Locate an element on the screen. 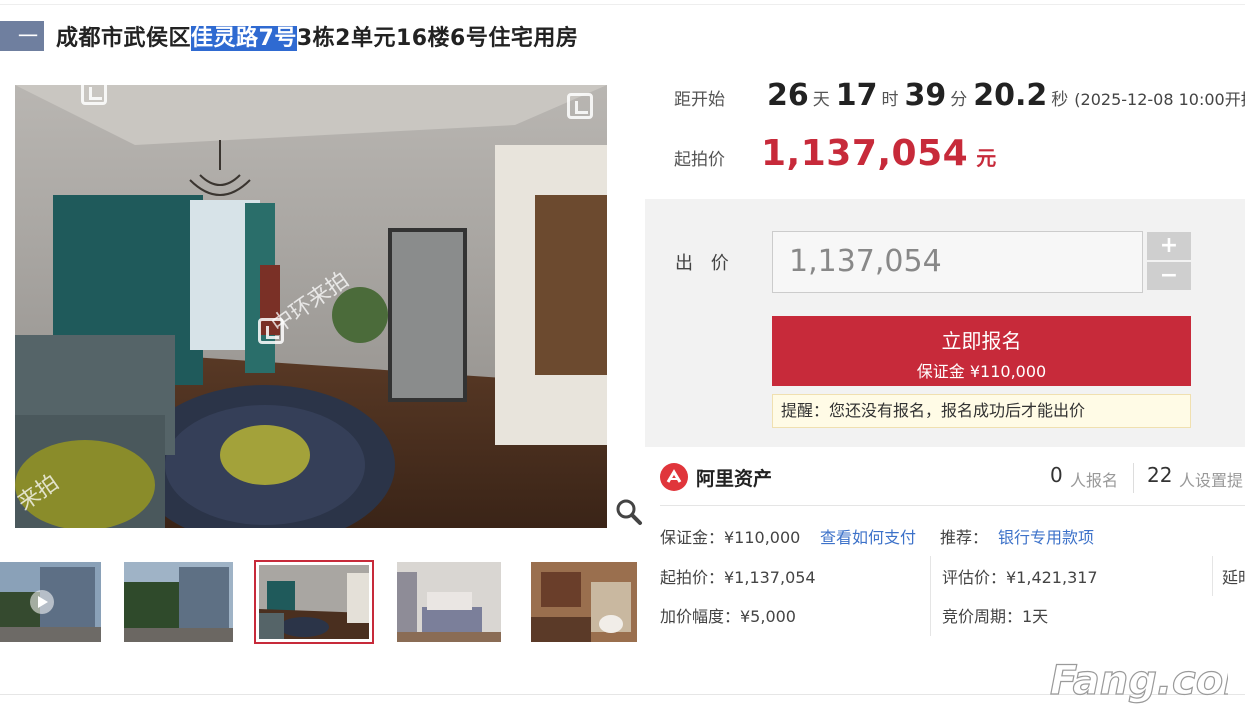  deposit-amount: 保证金 ¥110,000 is located at coordinates (981, 371).